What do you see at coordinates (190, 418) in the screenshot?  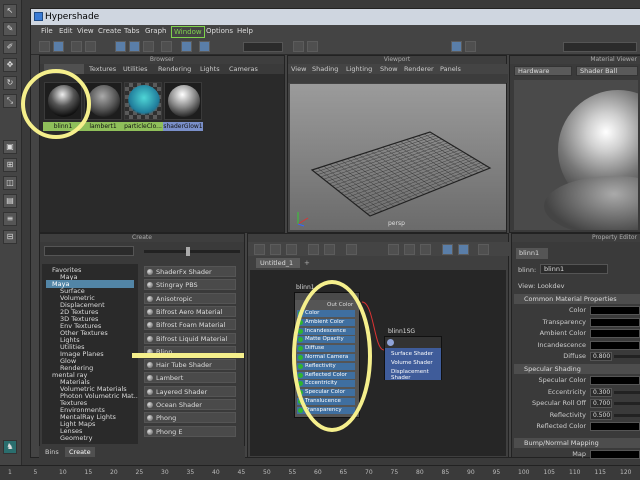 I see `shader-list-item: Phong` at bounding box center [190, 418].